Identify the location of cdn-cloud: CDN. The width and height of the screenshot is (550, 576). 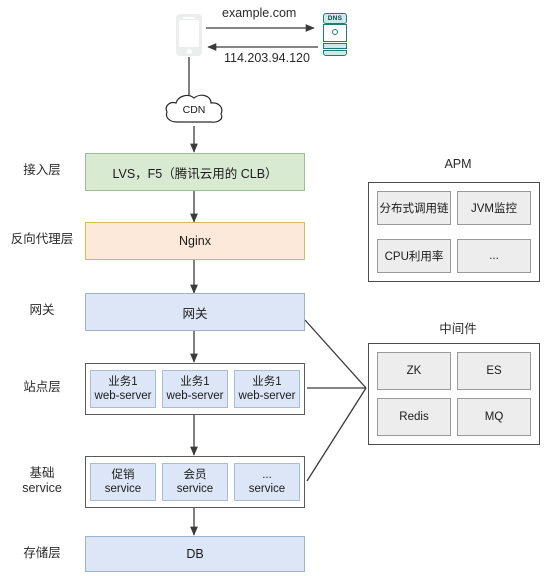
(194, 110).